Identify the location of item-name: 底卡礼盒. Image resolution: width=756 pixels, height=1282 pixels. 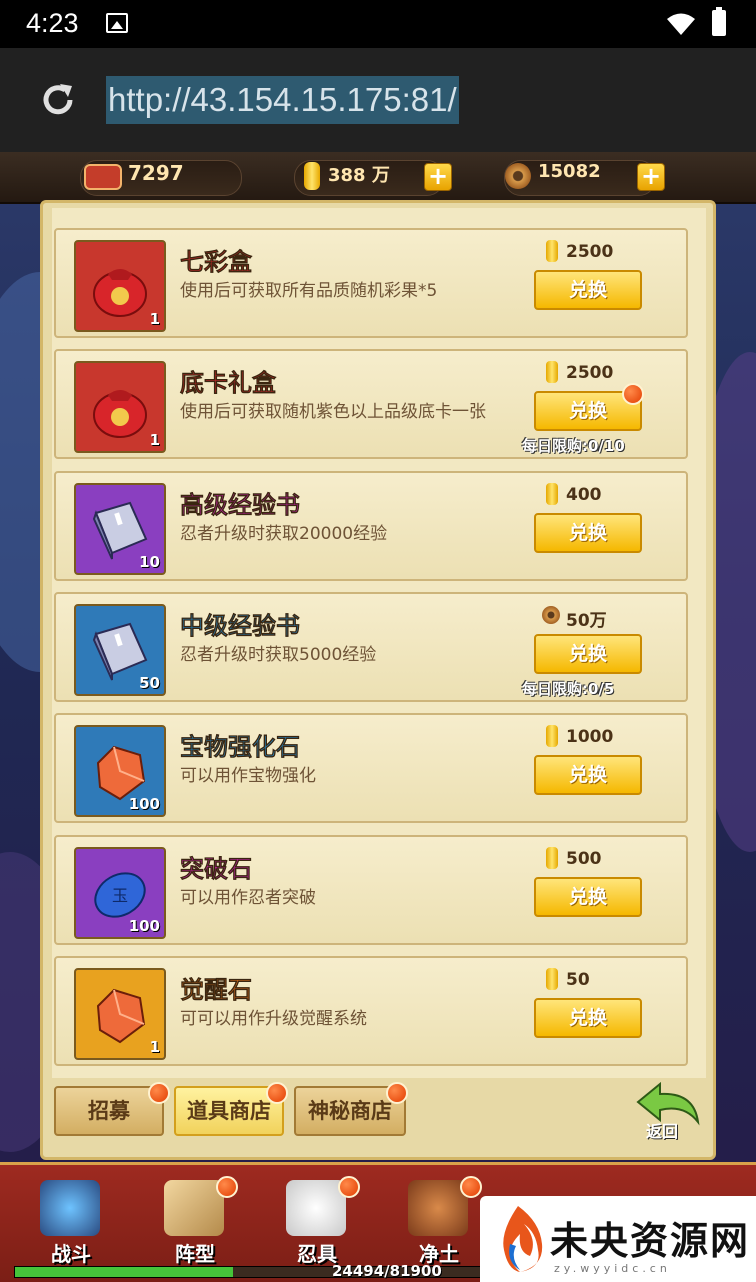
(228, 383).